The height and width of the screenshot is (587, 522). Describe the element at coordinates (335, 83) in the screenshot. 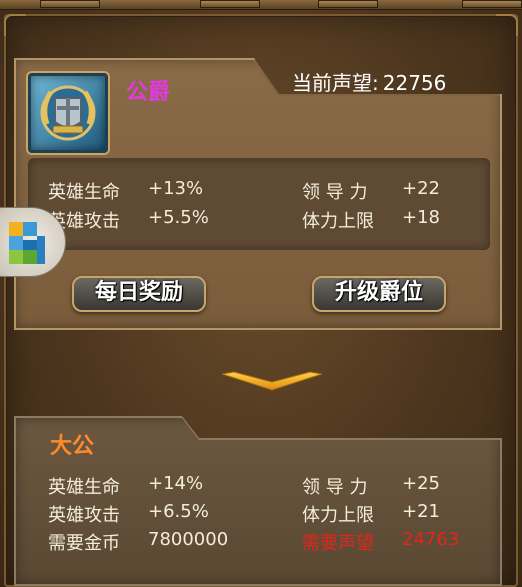

I see `reputation-label: 当前声望:` at that location.